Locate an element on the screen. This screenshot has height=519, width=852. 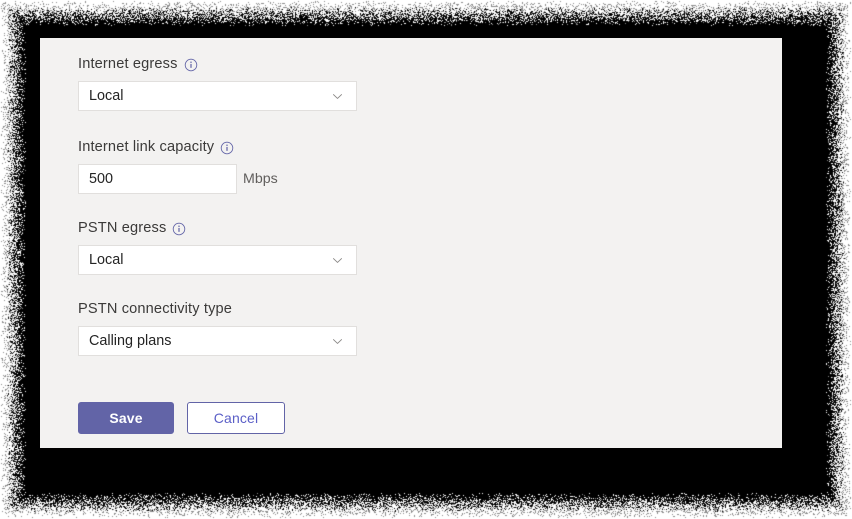
unit-label-mbps: Mbps is located at coordinates (260, 179).